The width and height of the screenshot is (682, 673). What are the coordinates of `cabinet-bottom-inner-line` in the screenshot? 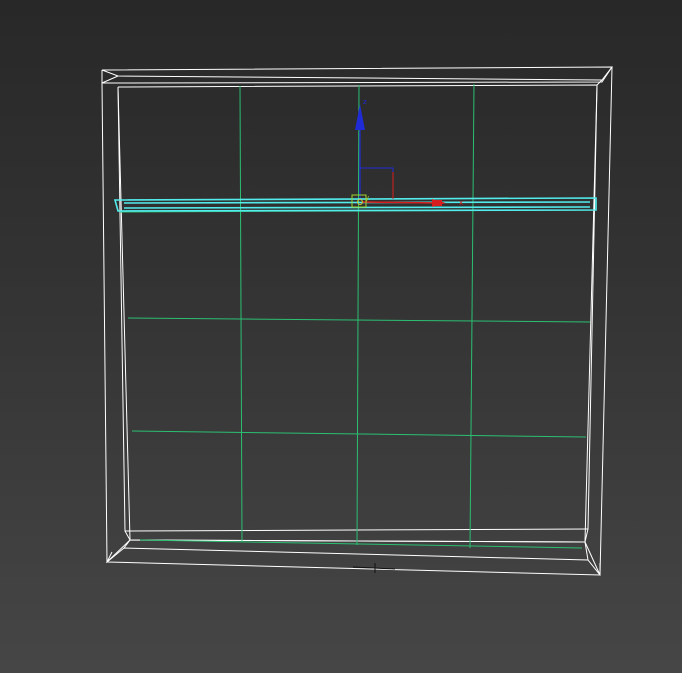 It's located at (356, 530).